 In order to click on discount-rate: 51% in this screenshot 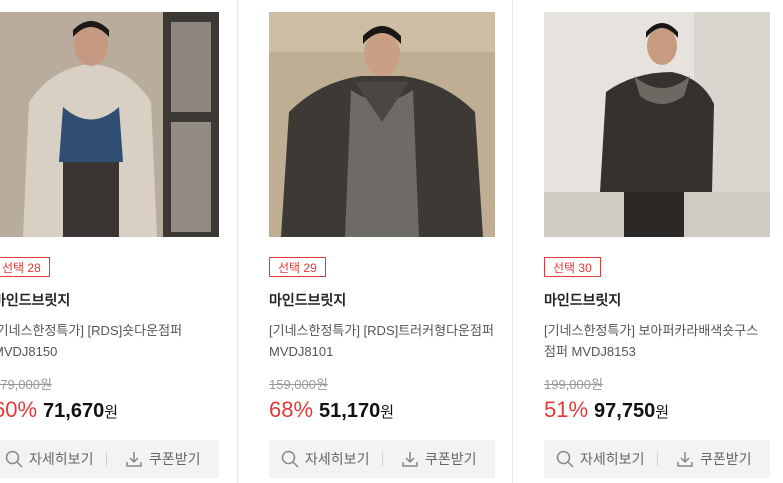, I will do `click(566, 409)`.